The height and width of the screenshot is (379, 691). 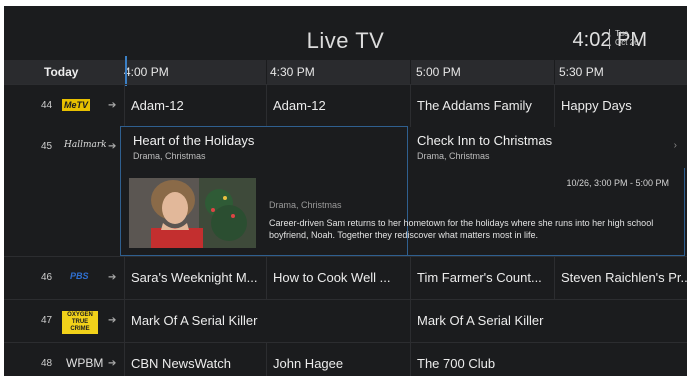 I want to click on current-date: Tue Oct 26, so click(x=627, y=38).